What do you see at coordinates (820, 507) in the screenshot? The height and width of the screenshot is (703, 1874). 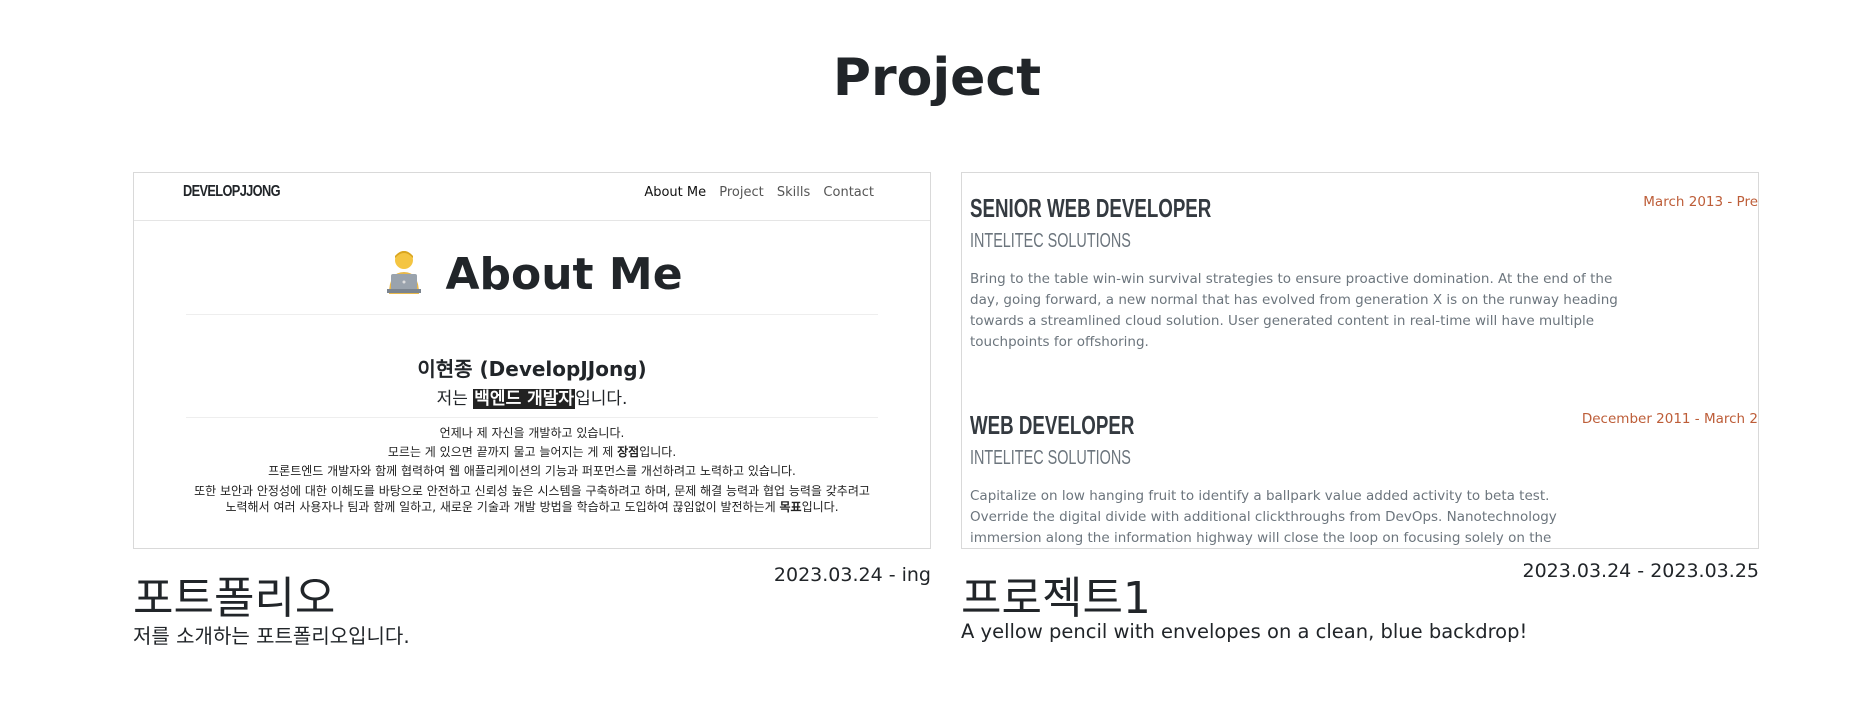 I see `preview-line-4-suffix: 입니다.` at bounding box center [820, 507].